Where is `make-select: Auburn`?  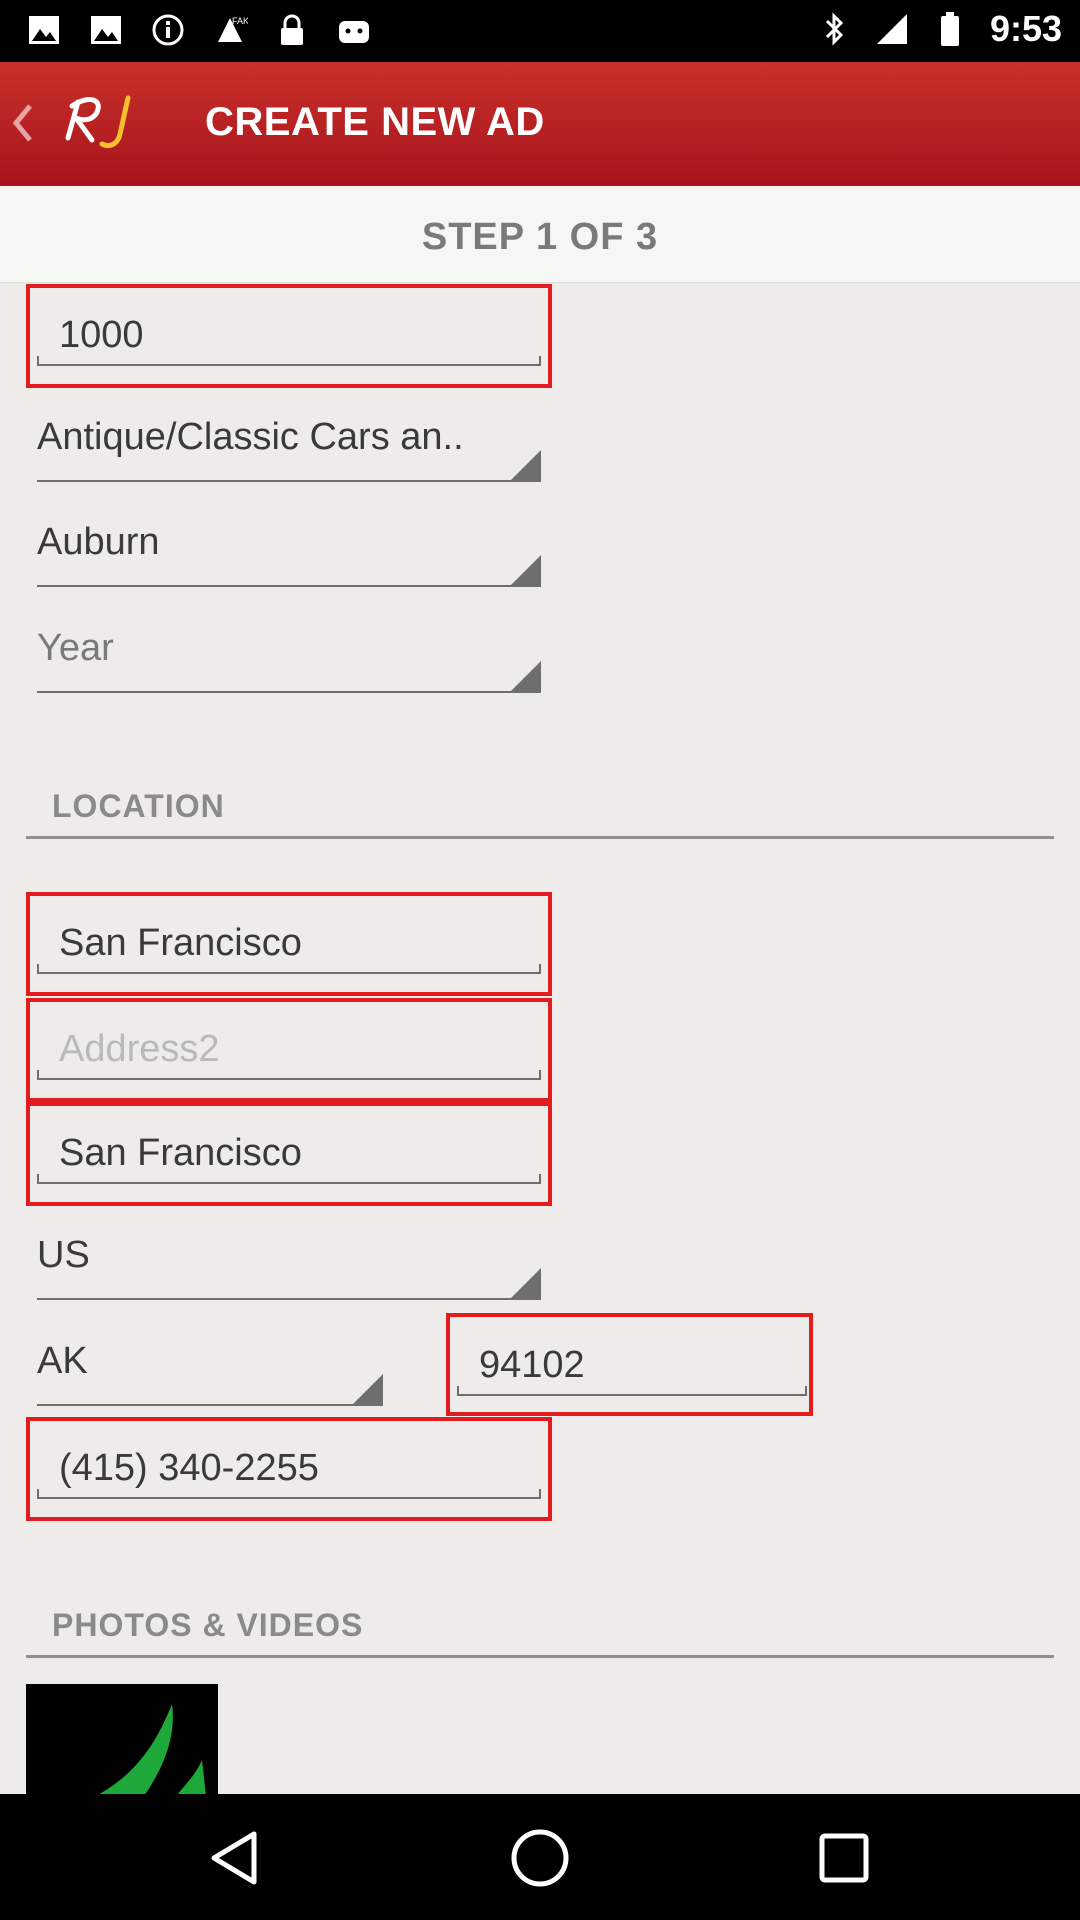
make-select: Auburn is located at coordinates (289, 545).